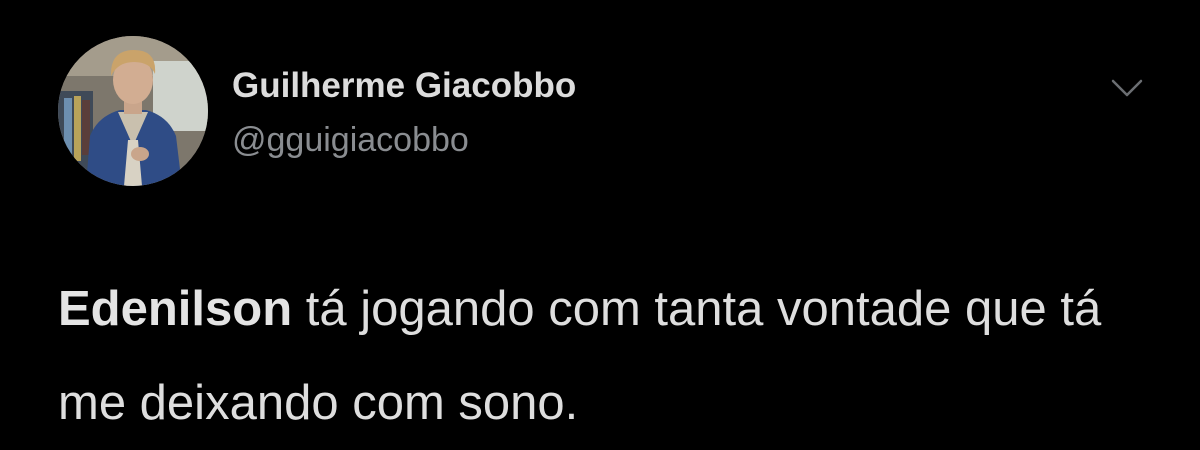 The image size is (1200, 450). Describe the element at coordinates (175, 309) in the screenshot. I see `tweet-text-bold-name: Edenilson` at that location.